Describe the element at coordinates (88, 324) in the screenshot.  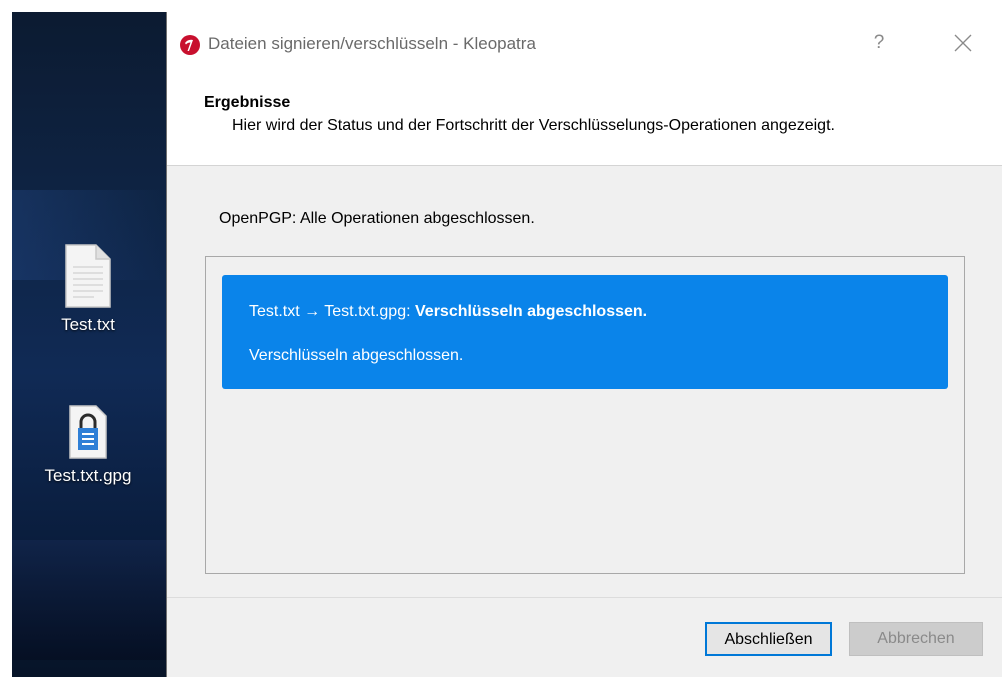
I see `desktop-icon-label: Test.txt` at that location.